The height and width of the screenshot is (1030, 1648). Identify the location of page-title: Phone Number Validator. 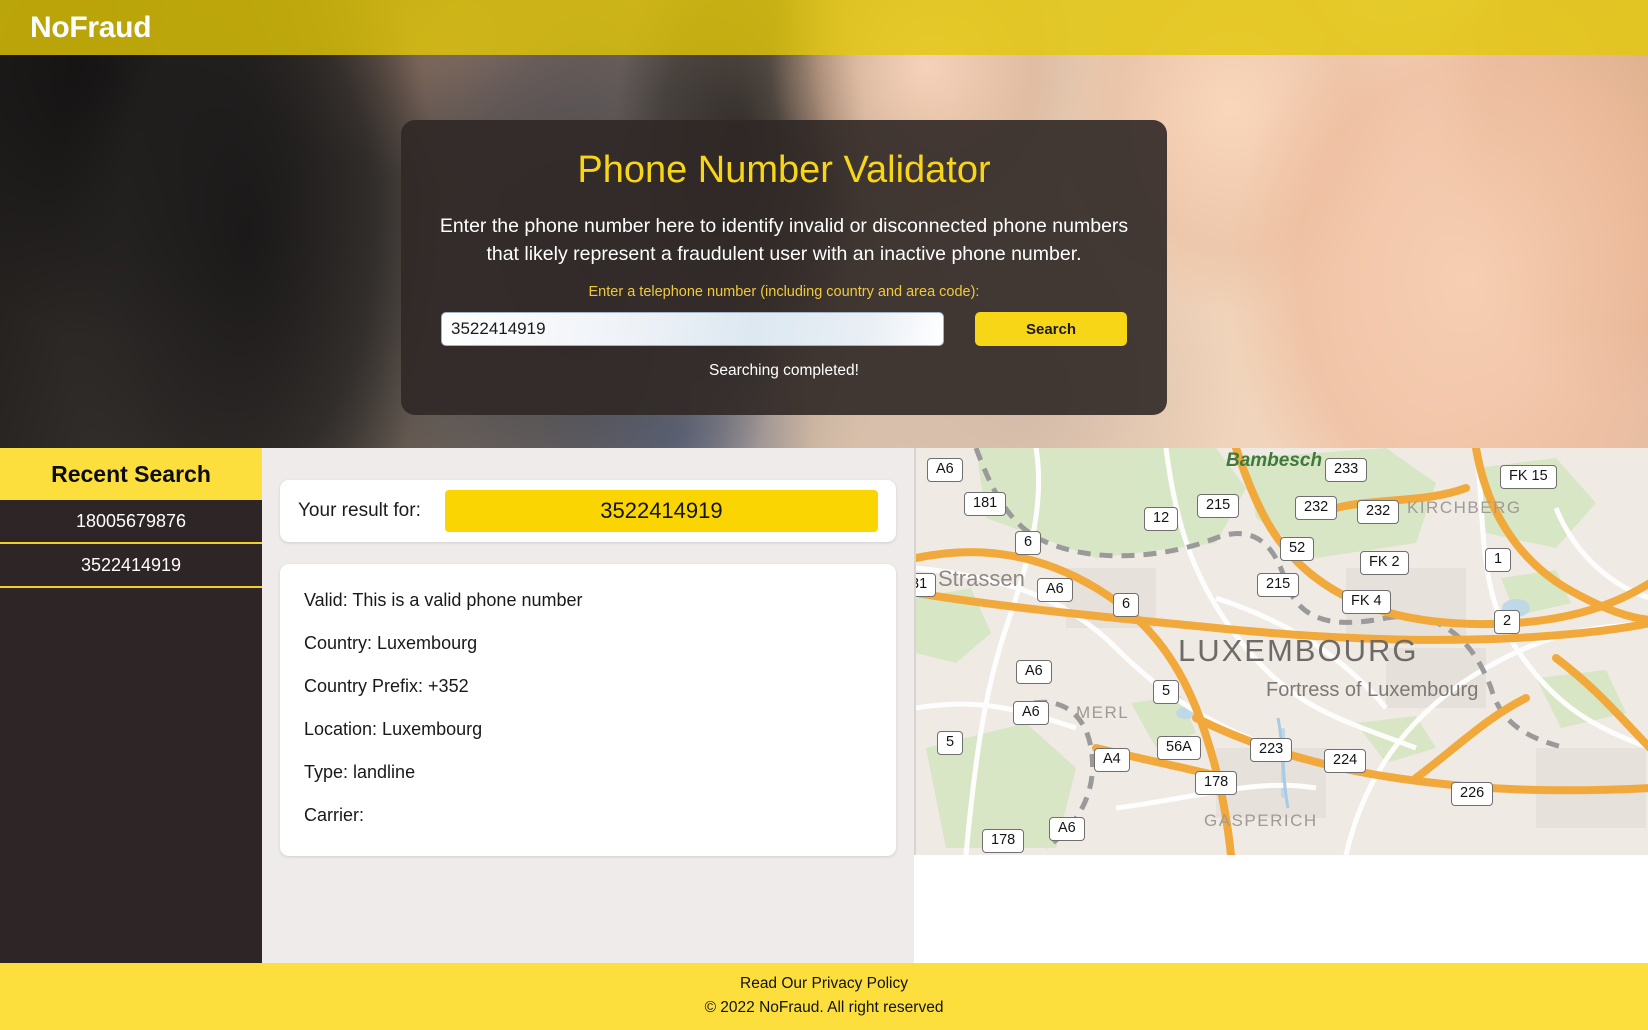
(784, 170).